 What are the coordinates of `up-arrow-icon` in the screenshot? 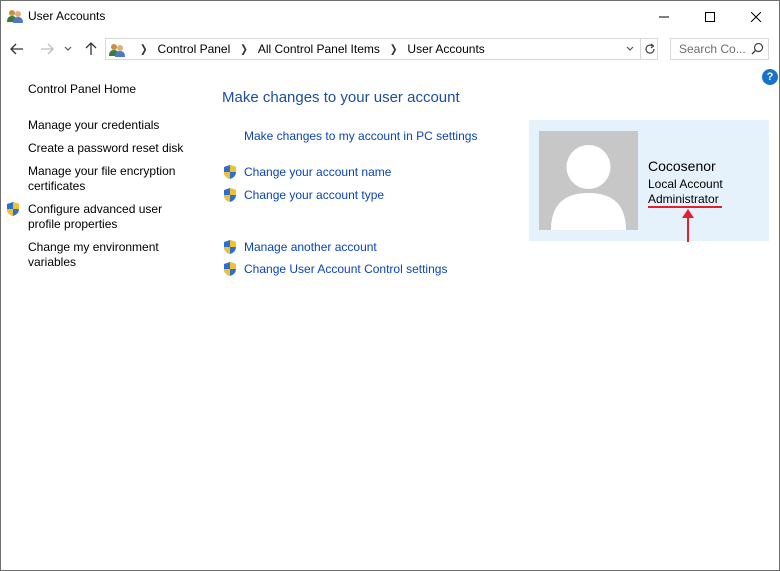 It's located at (91, 48).